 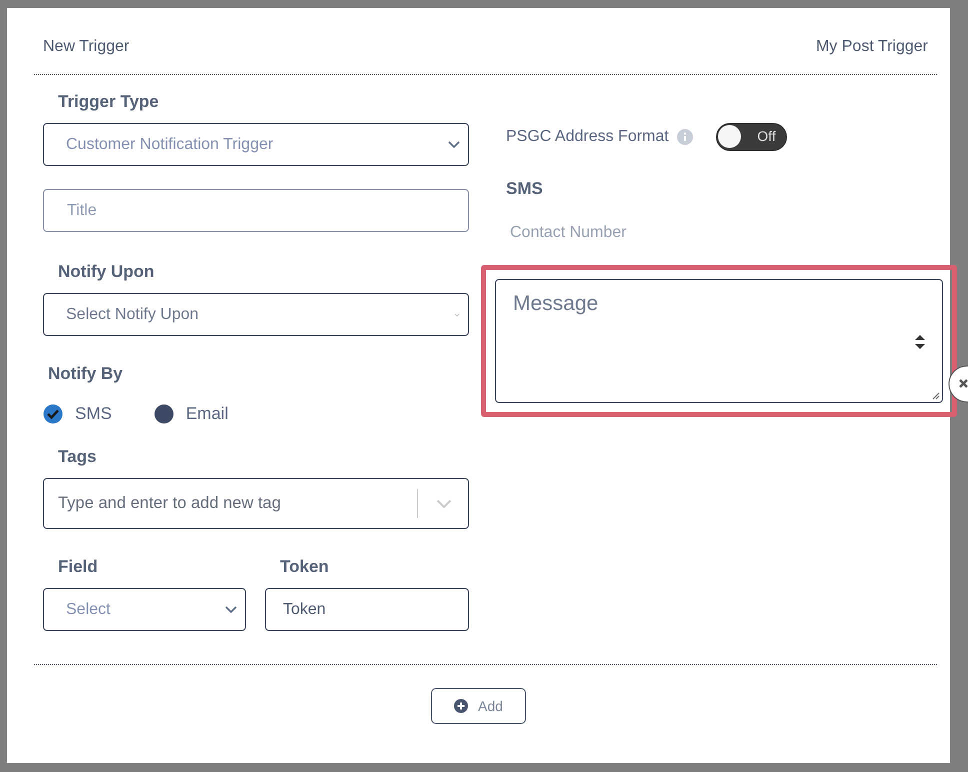 What do you see at coordinates (85, 374) in the screenshot?
I see `field-label: Notify By` at bounding box center [85, 374].